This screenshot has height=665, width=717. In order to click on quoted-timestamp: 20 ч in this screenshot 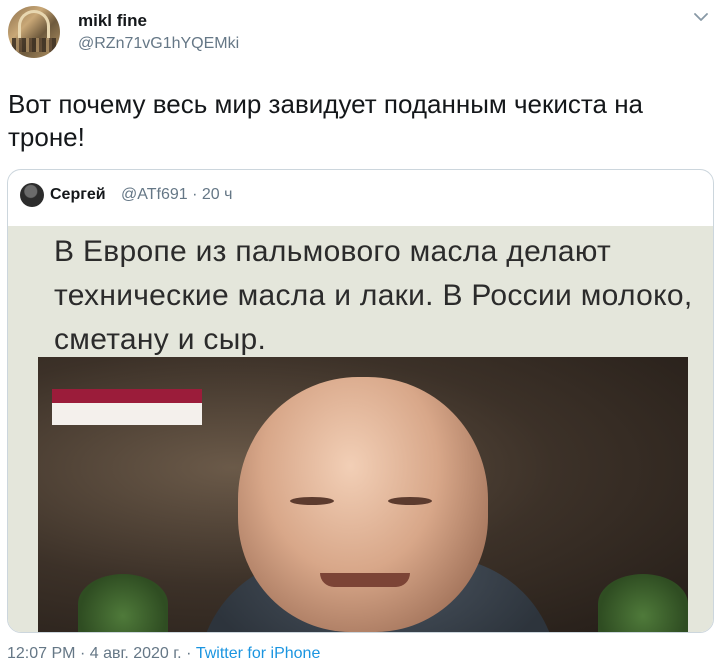, I will do `click(217, 194)`.